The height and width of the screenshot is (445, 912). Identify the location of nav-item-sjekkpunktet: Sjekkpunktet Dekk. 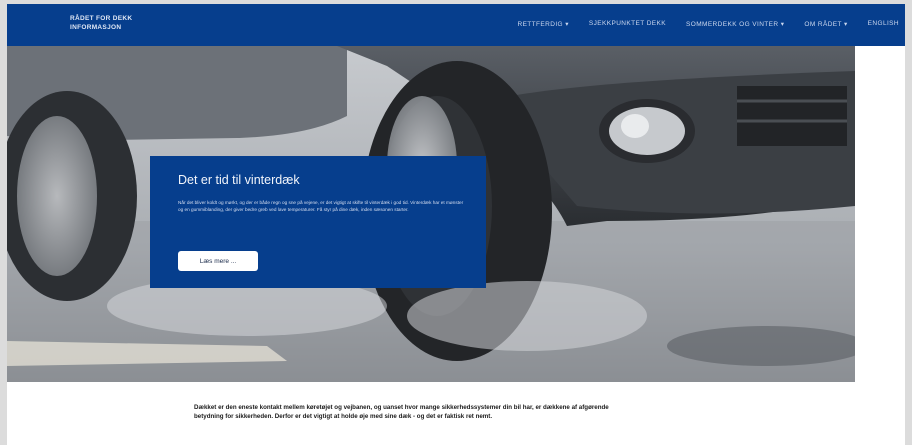
(627, 24).